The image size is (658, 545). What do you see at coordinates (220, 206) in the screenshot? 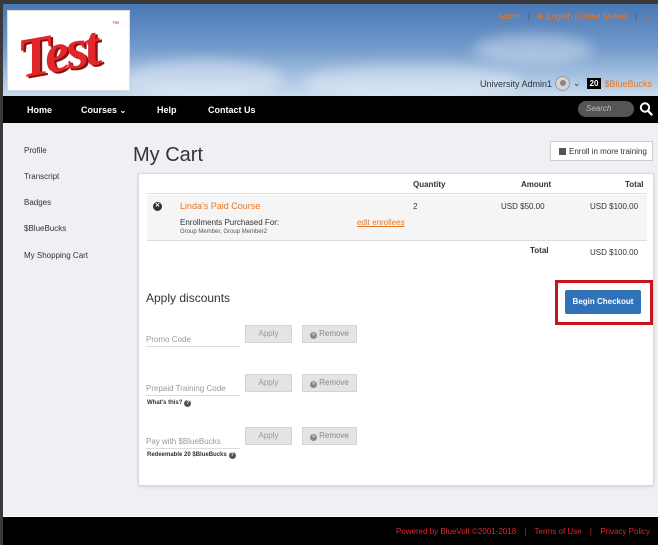
I see `course-link: Linda's Paid Course` at bounding box center [220, 206].